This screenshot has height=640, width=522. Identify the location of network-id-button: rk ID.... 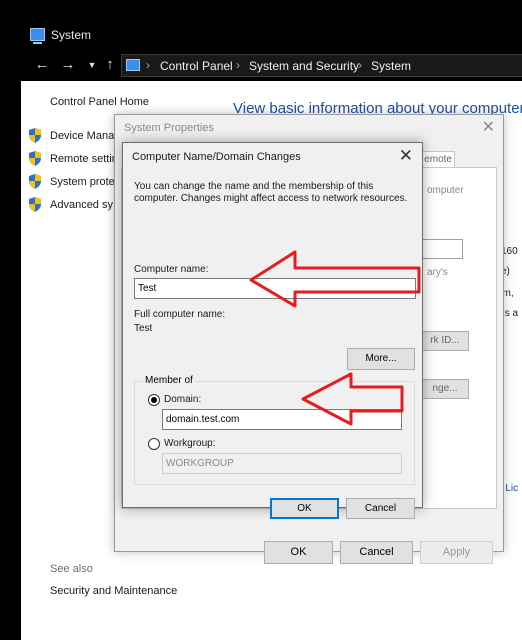
(445, 341).